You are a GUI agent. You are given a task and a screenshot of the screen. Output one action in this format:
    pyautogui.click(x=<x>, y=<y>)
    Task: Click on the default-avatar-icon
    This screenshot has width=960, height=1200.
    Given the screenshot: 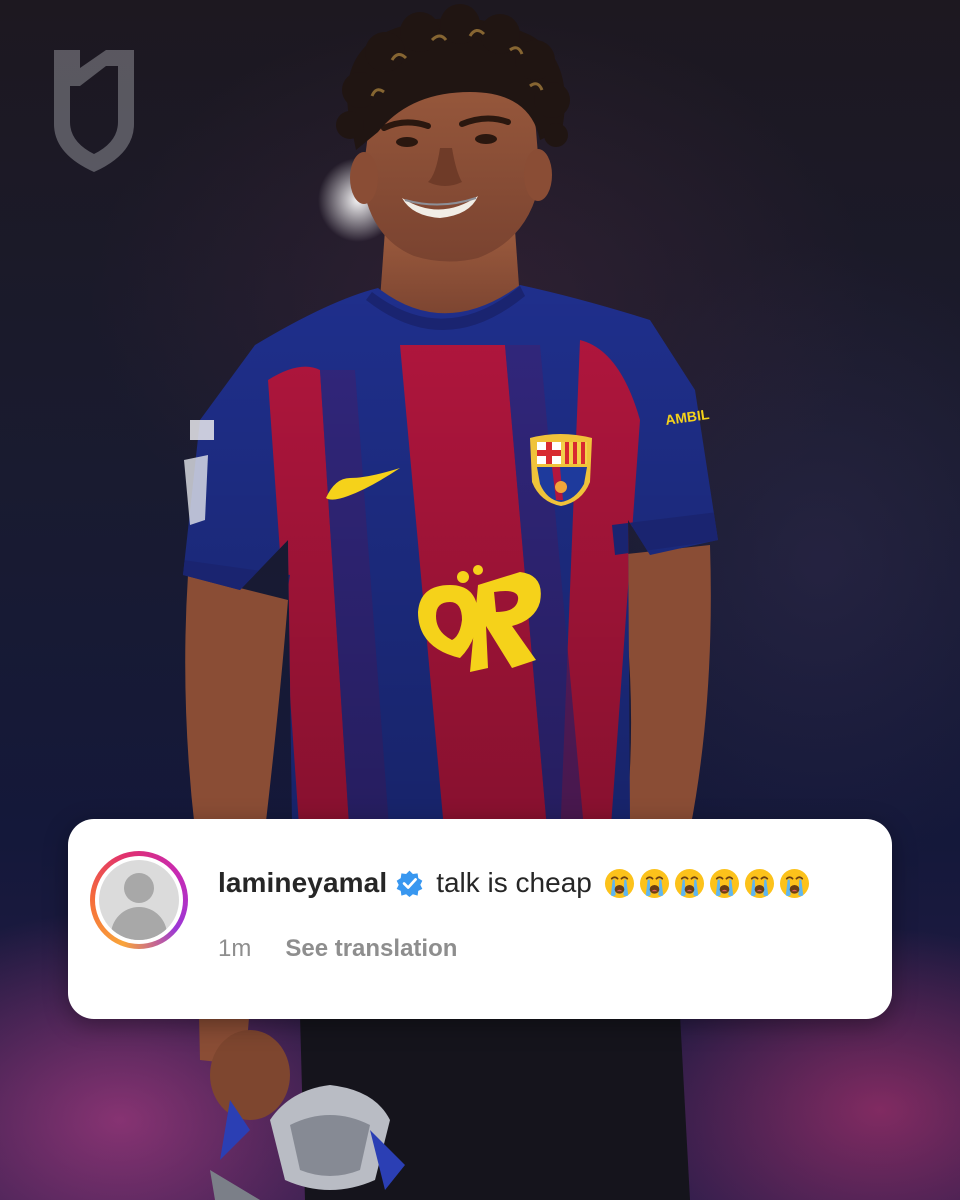 What is the action you would take?
    pyautogui.click(x=139, y=900)
    